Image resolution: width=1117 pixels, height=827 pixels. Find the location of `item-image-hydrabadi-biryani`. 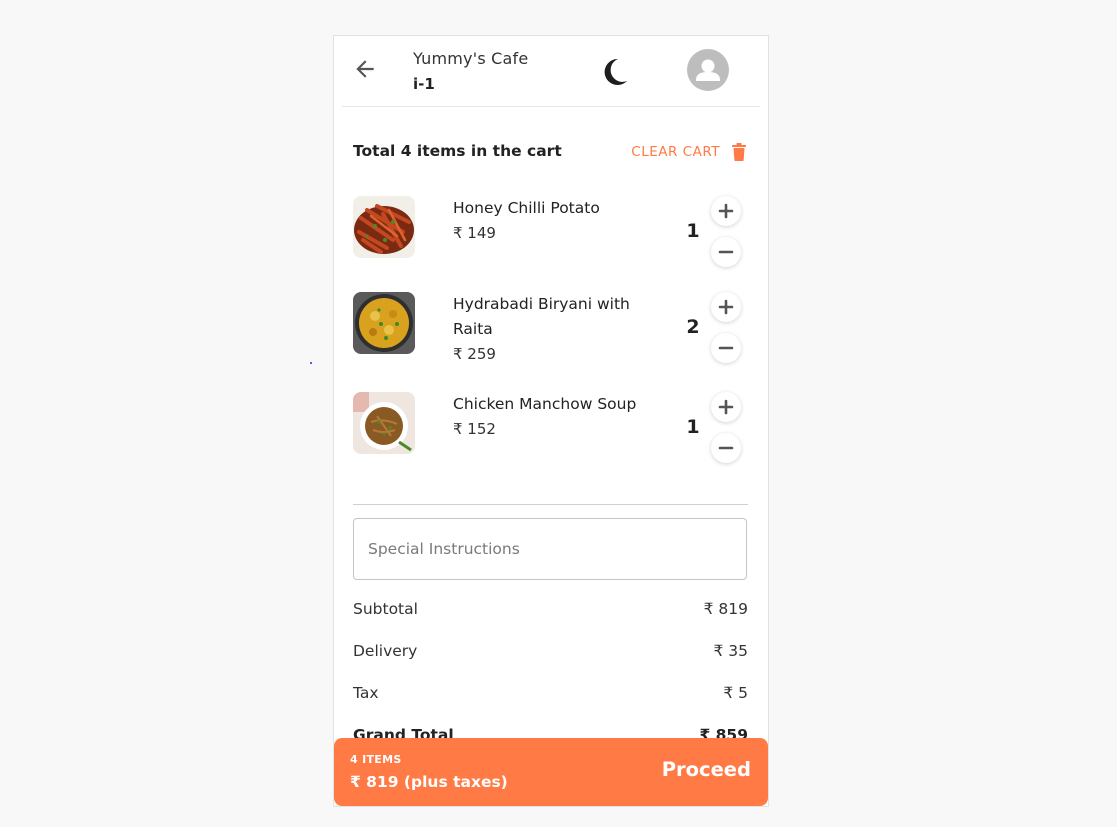

item-image-hydrabadi-biryani is located at coordinates (384, 323).